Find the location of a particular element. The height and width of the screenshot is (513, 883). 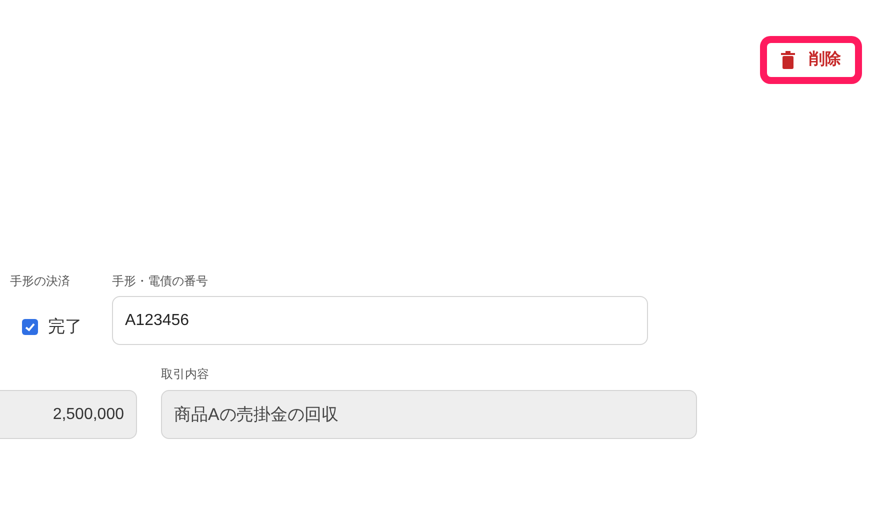

checkmark-icon is located at coordinates (30, 327).